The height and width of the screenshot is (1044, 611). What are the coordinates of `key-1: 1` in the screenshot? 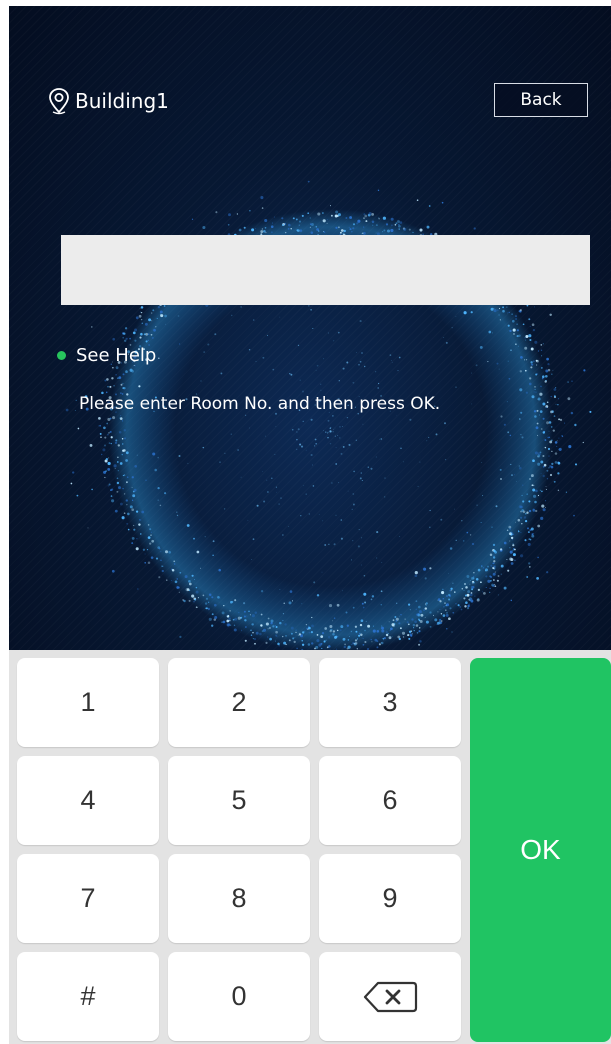 It's located at (88, 702).